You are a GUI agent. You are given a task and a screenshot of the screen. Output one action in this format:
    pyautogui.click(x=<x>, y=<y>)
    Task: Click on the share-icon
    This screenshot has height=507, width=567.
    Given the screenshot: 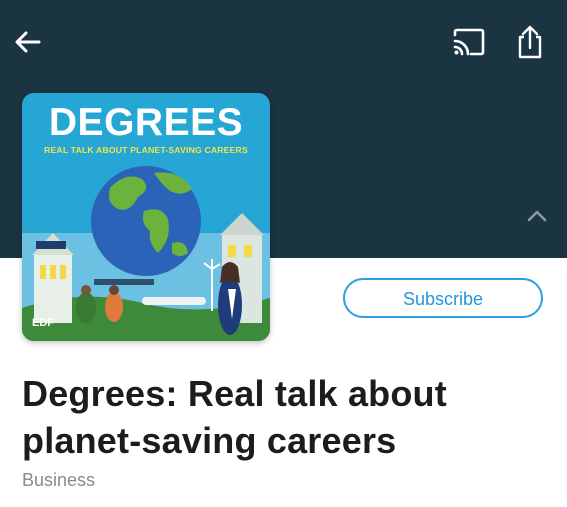 What is the action you would take?
    pyautogui.click(x=530, y=42)
    